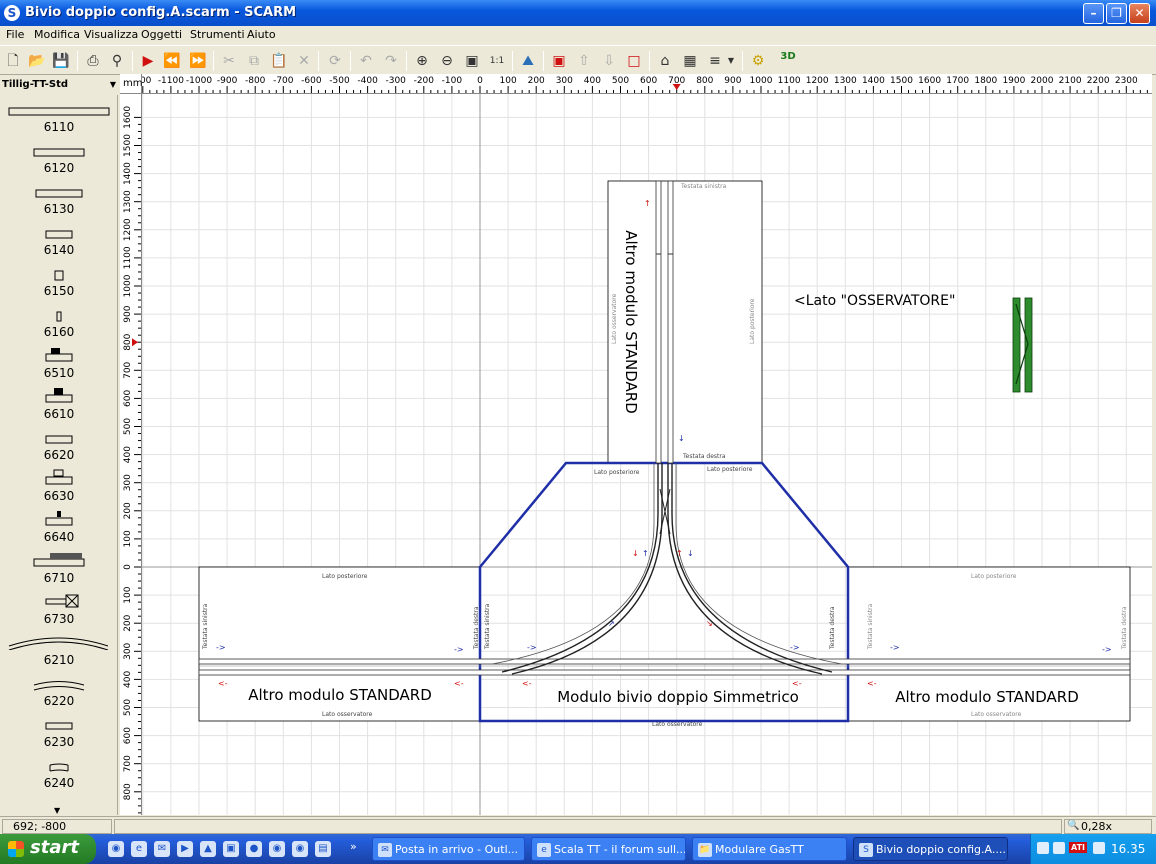  What do you see at coordinates (59, 767) in the screenshot?
I see `curved-track-icon` at bounding box center [59, 767].